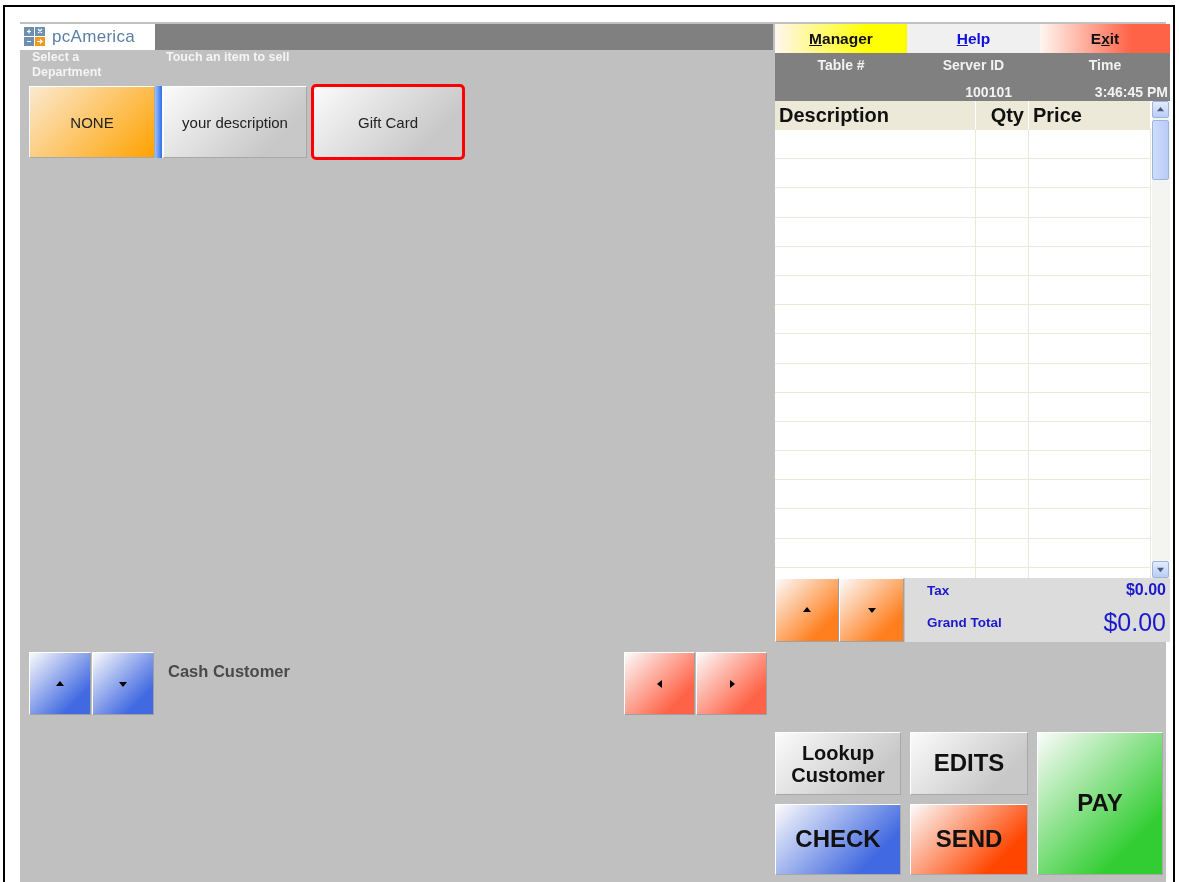  I want to click on left-arrow-icon, so click(659, 683).